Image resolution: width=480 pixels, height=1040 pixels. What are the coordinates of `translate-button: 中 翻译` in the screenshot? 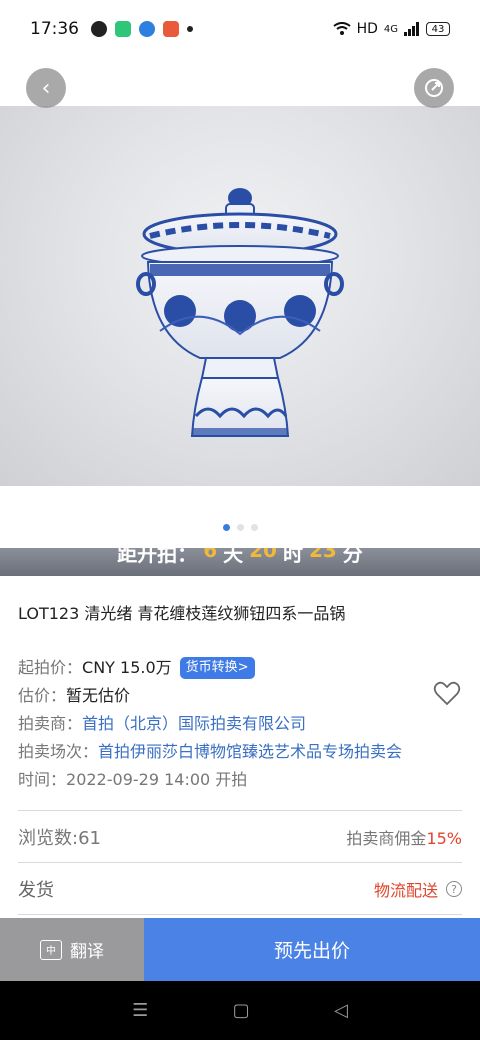 It's located at (72, 949).